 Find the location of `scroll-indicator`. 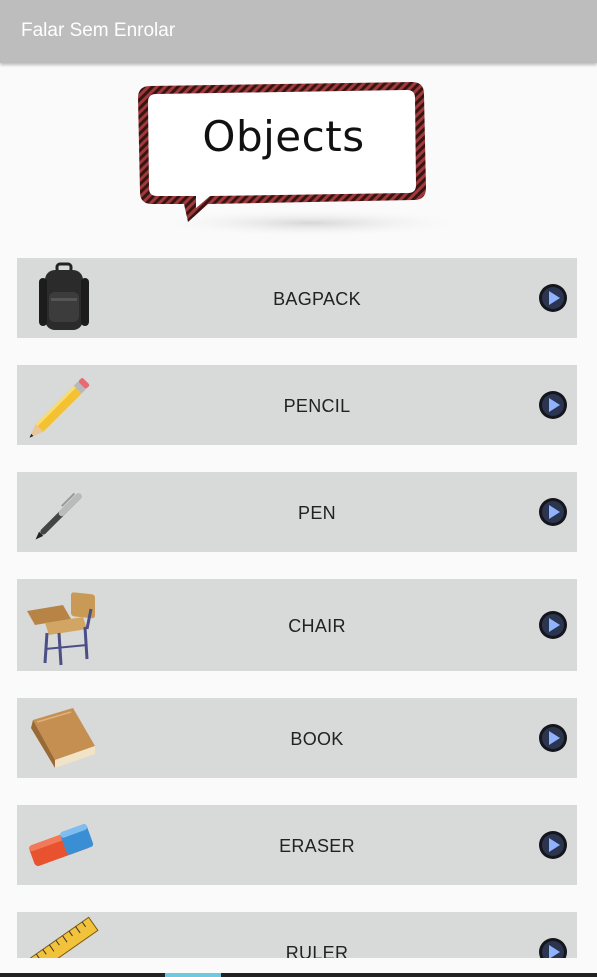

scroll-indicator is located at coordinates (193, 975).